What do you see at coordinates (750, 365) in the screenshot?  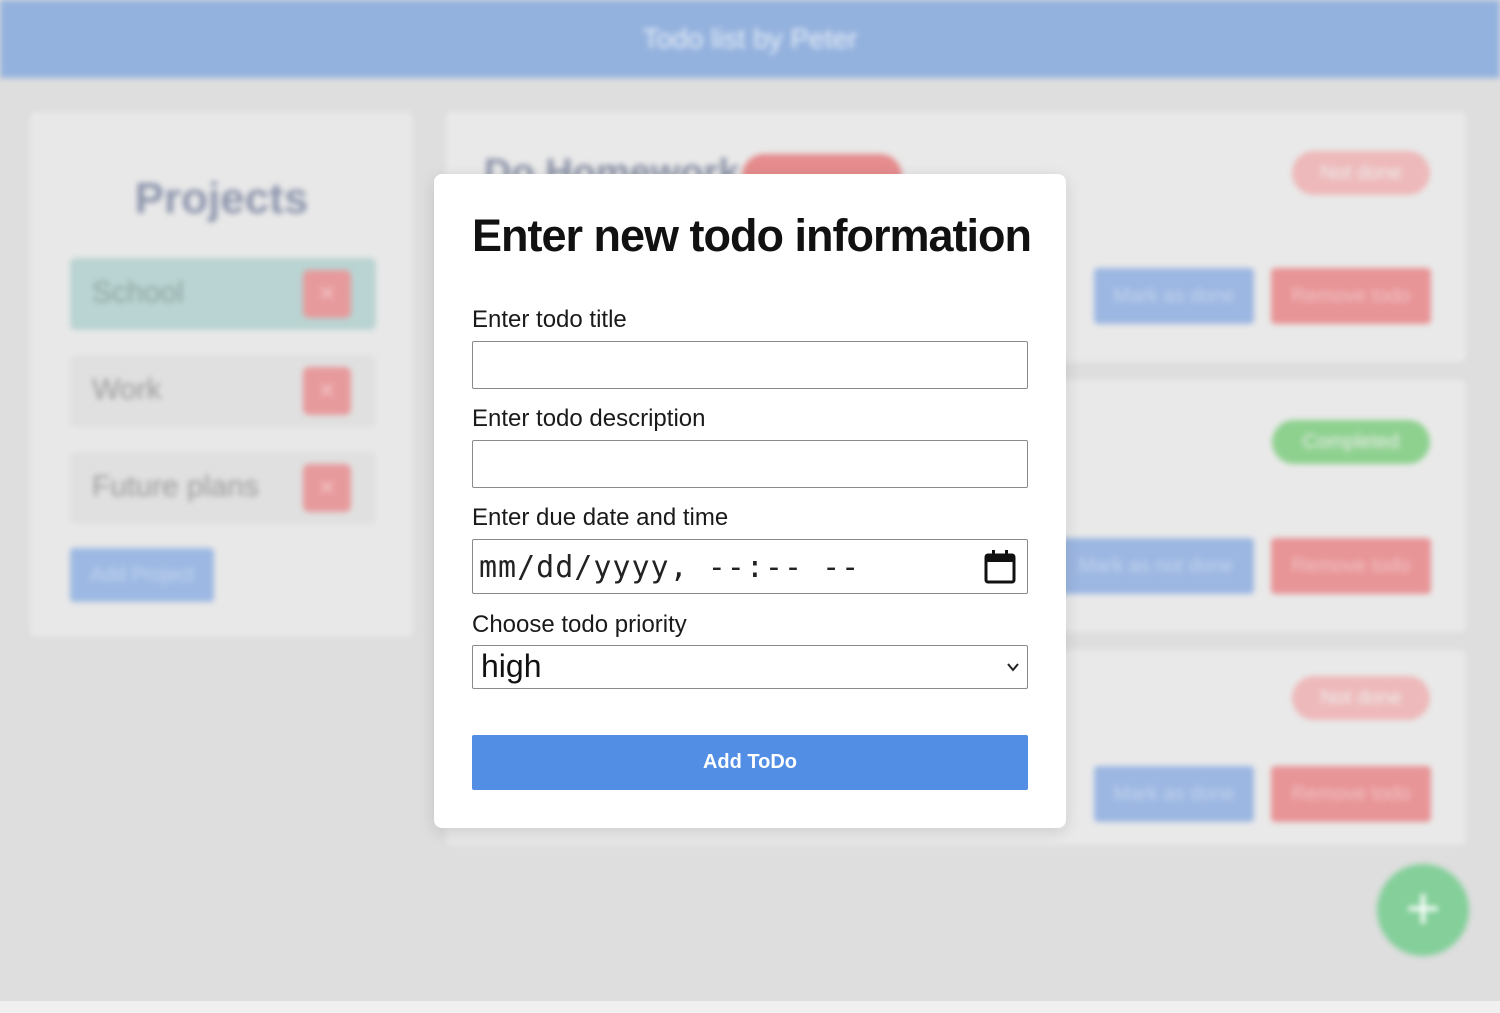 I see `todo-title-input` at bounding box center [750, 365].